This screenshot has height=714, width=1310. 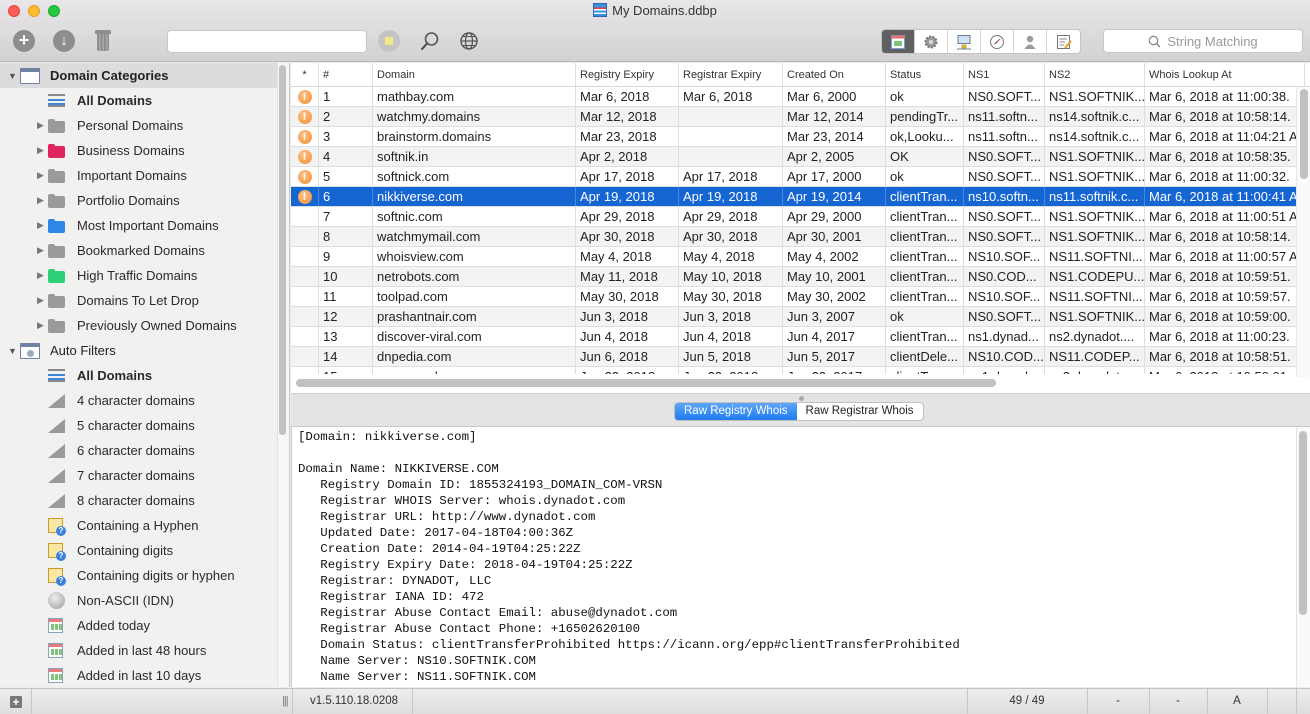 I want to click on trash-button, so click(x=103, y=40).